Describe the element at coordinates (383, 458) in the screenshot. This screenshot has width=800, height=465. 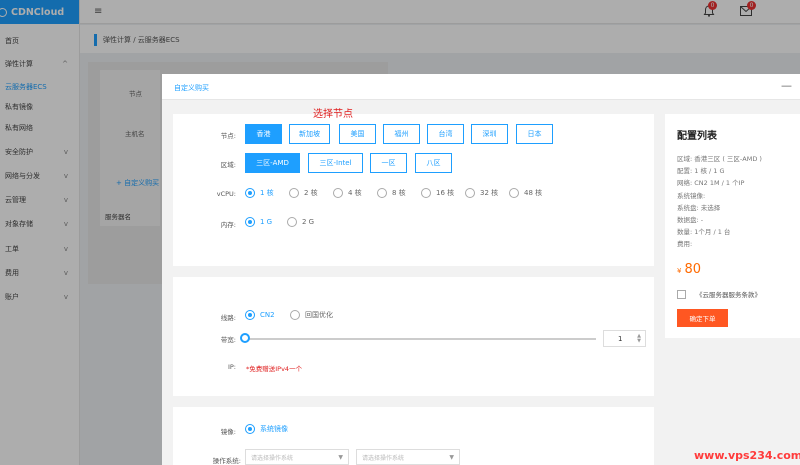
I see `os-select-2-placeholder: 请选择操作系统` at that location.